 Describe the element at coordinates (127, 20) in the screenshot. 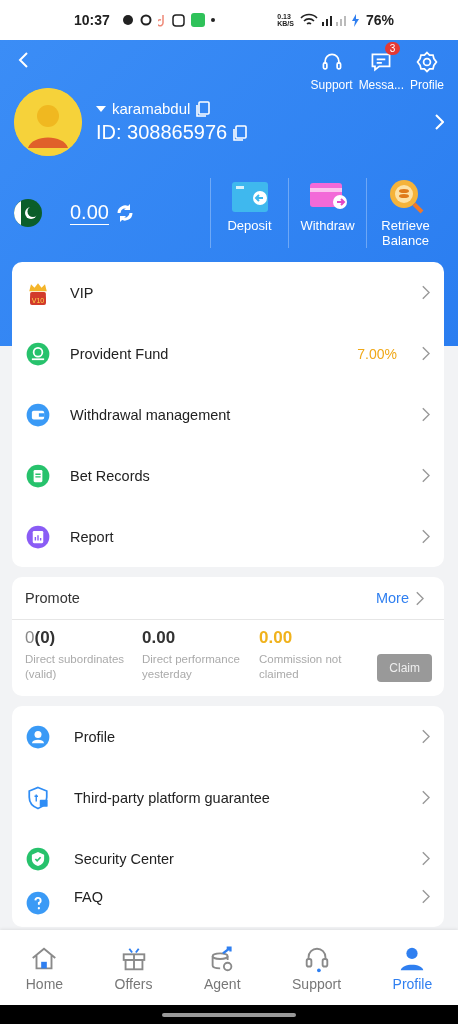

I see `chat-bubble-icon` at that location.